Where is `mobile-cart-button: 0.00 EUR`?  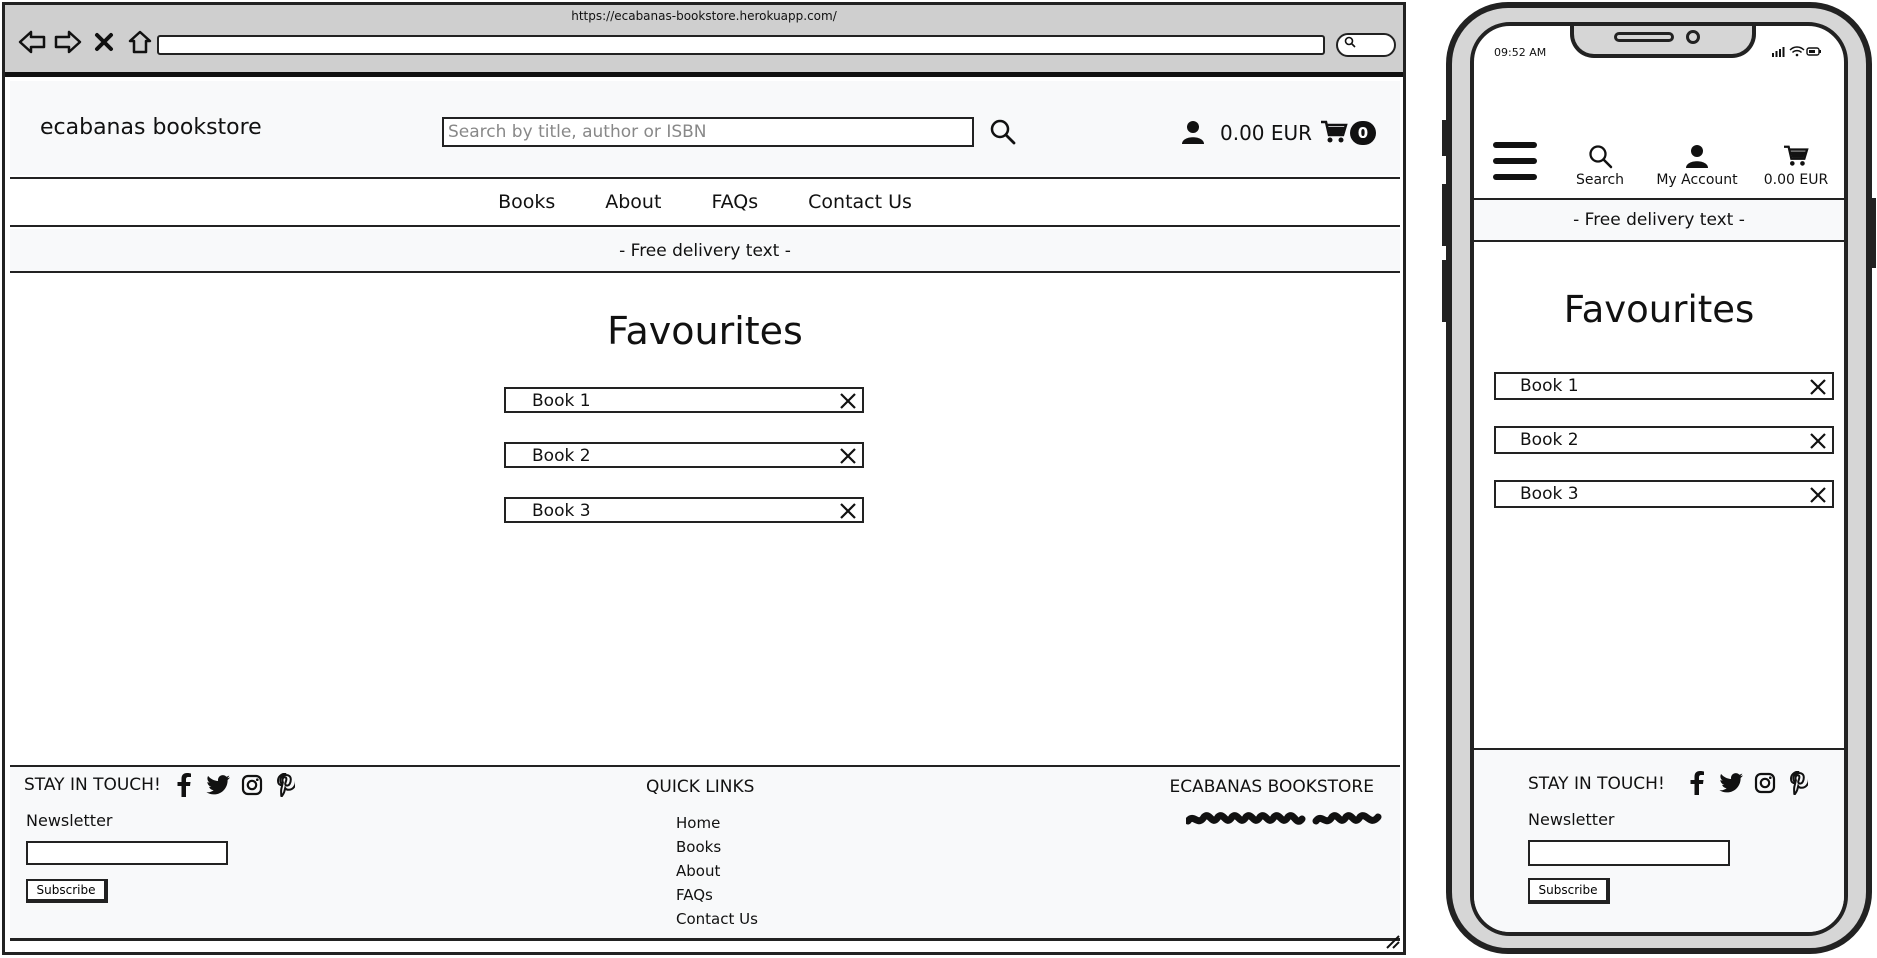 mobile-cart-button: 0.00 EUR is located at coordinates (1796, 164).